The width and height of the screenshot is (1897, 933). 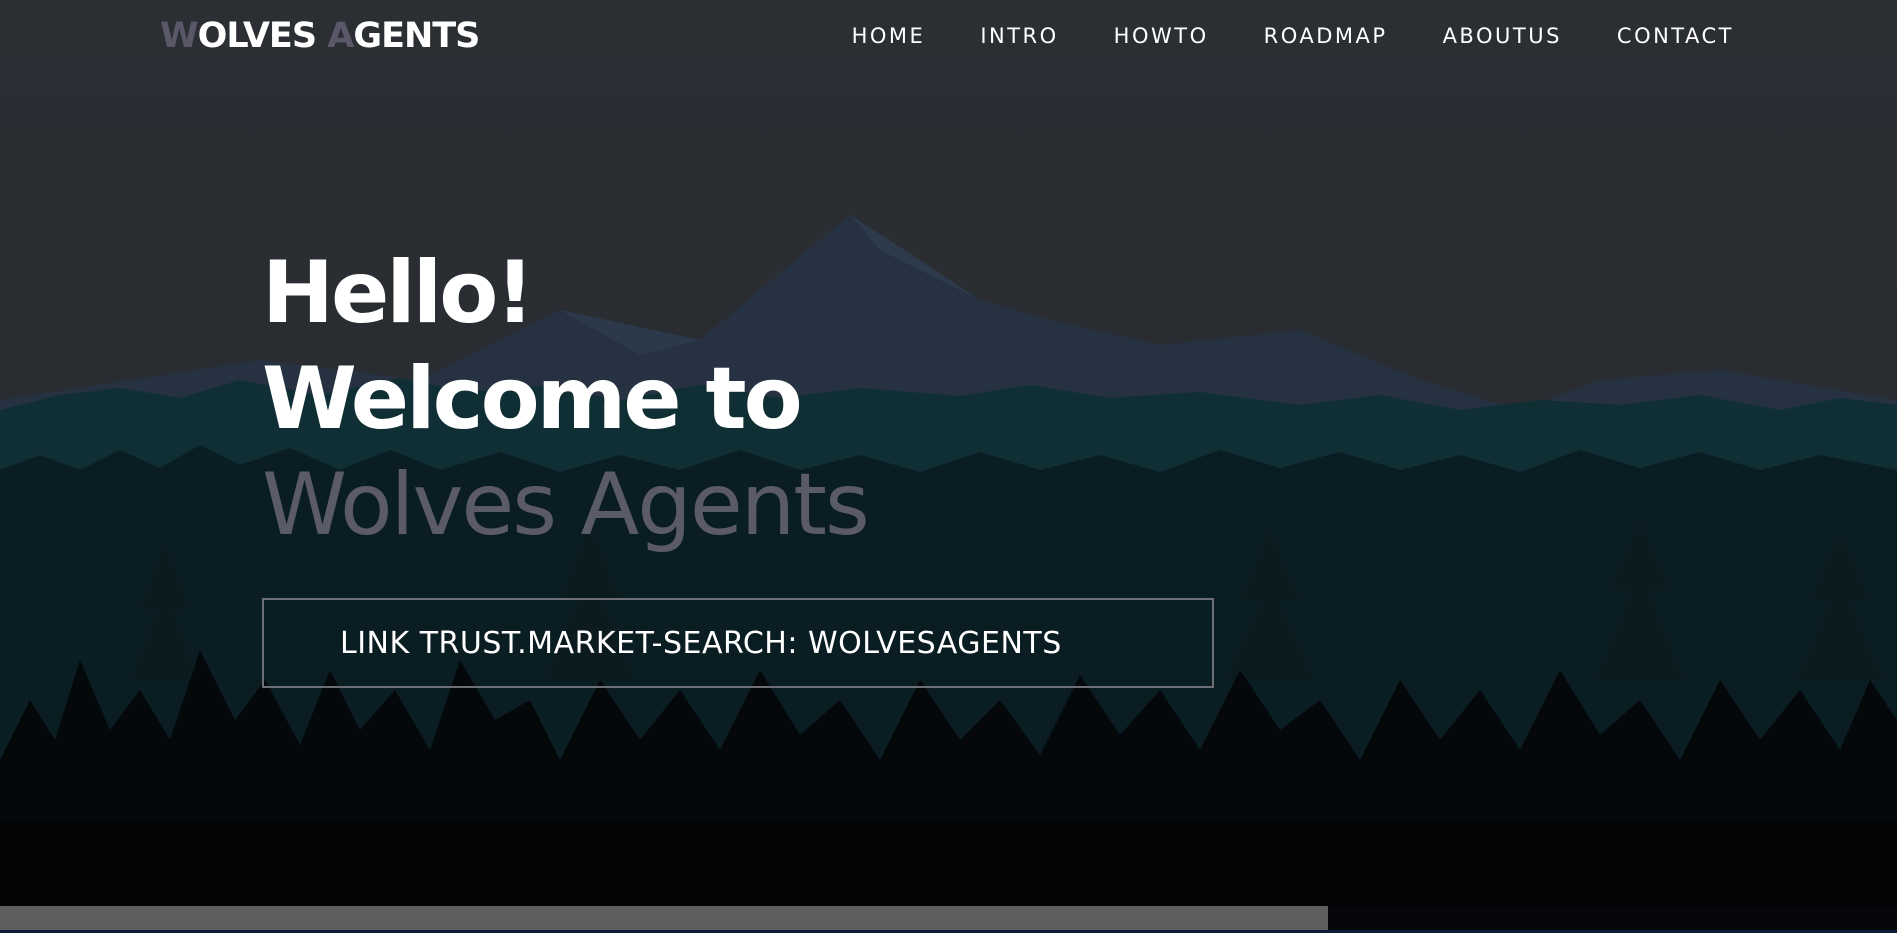 What do you see at coordinates (566, 505) in the screenshot?
I see `hero-brand: Wolves Agents` at bounding box center [566, 505].